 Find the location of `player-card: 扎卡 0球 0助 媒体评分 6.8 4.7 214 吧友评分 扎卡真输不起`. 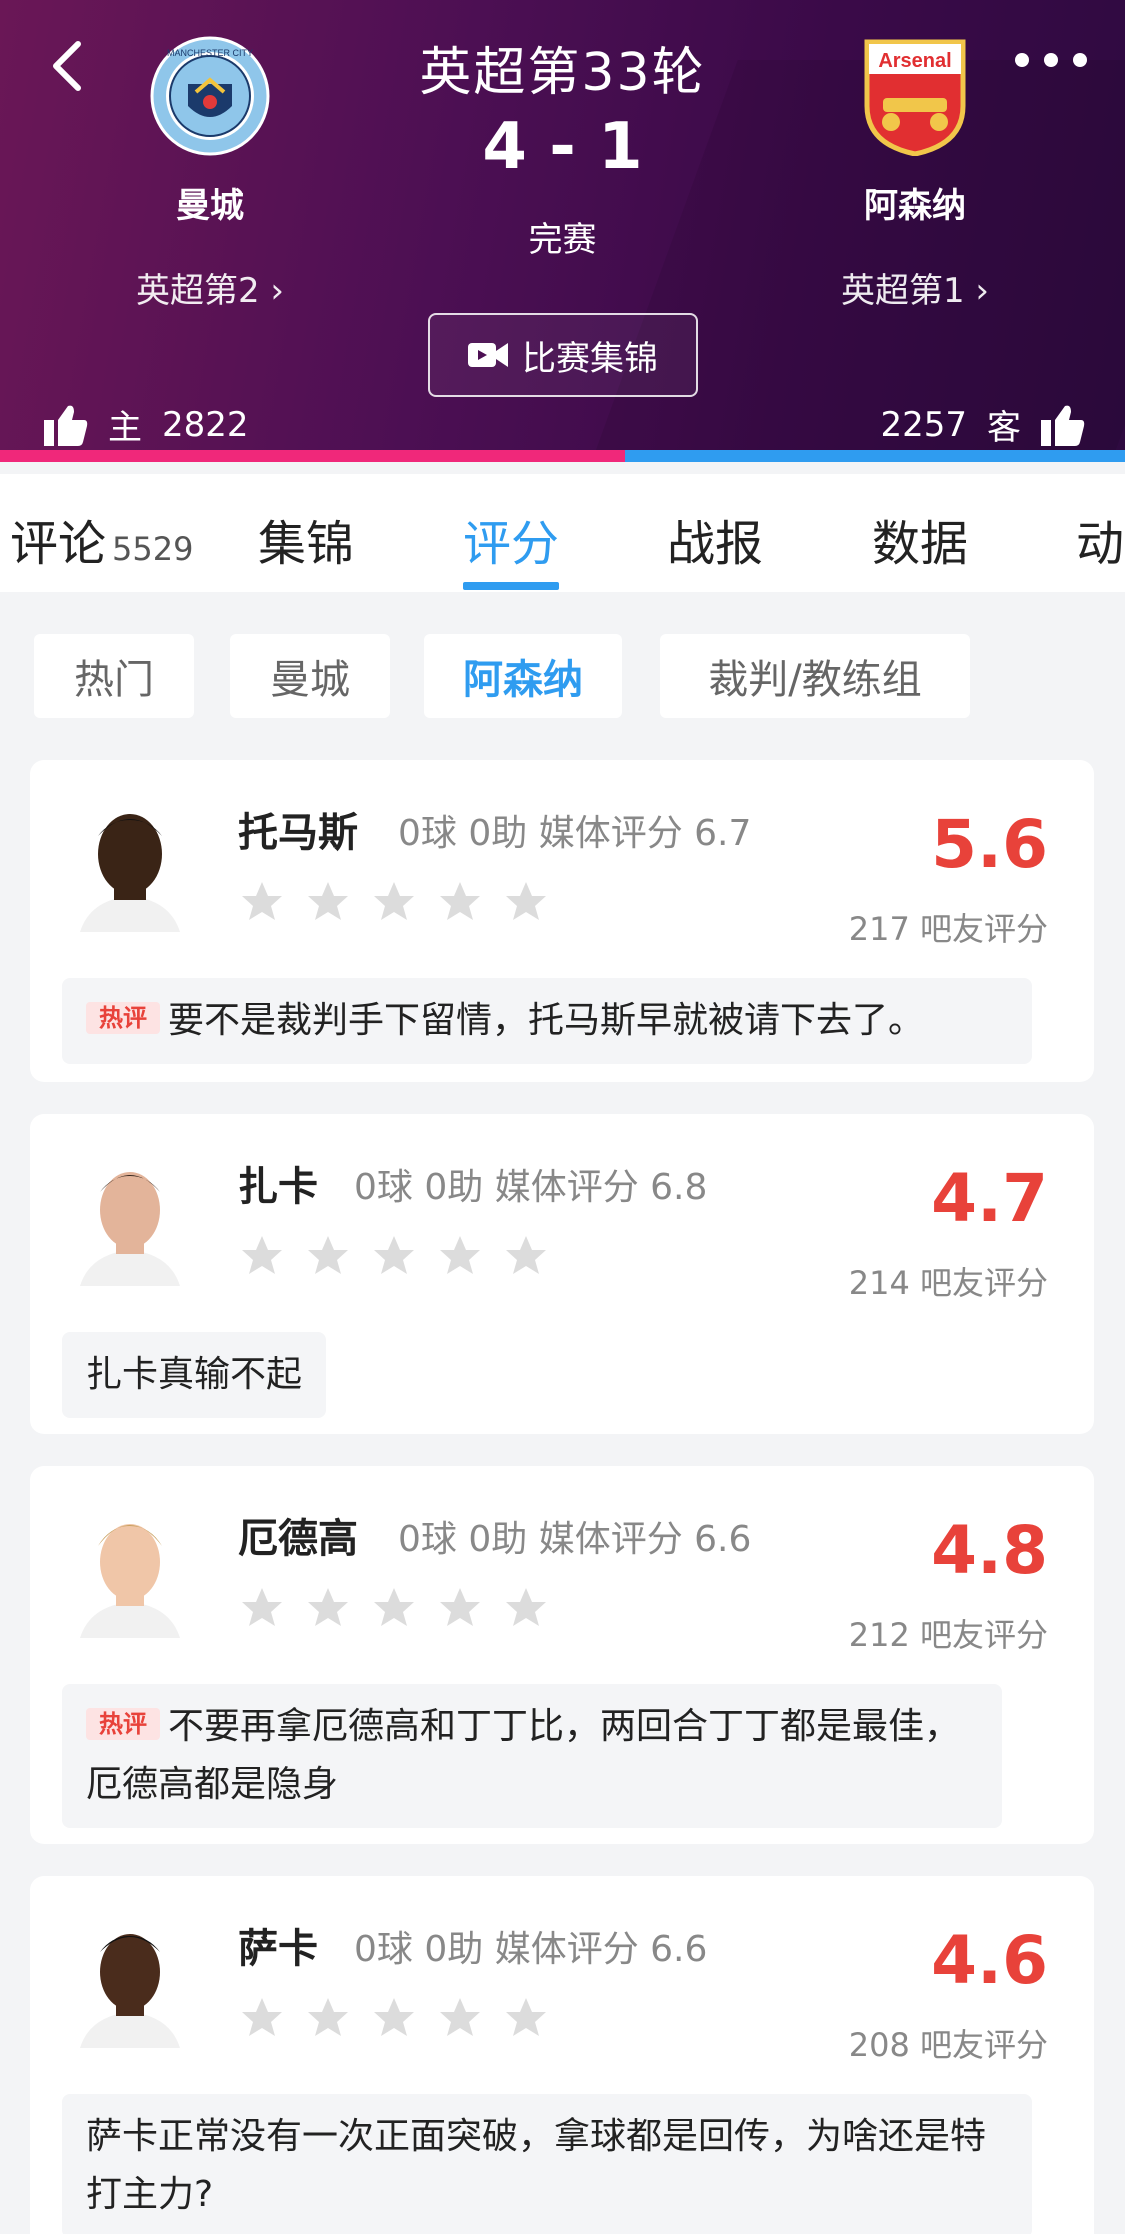

player-card: 扎卡 0球 0助 媒体评分 6.8 4.7 214 吧友评分 扎卡真输不起 is located at coordinates (562, 1274).